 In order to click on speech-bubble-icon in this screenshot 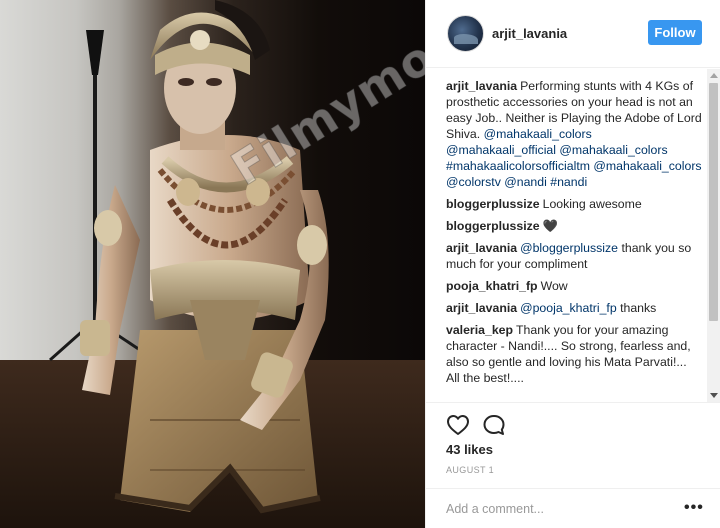, I will do `click(494, 425)`.